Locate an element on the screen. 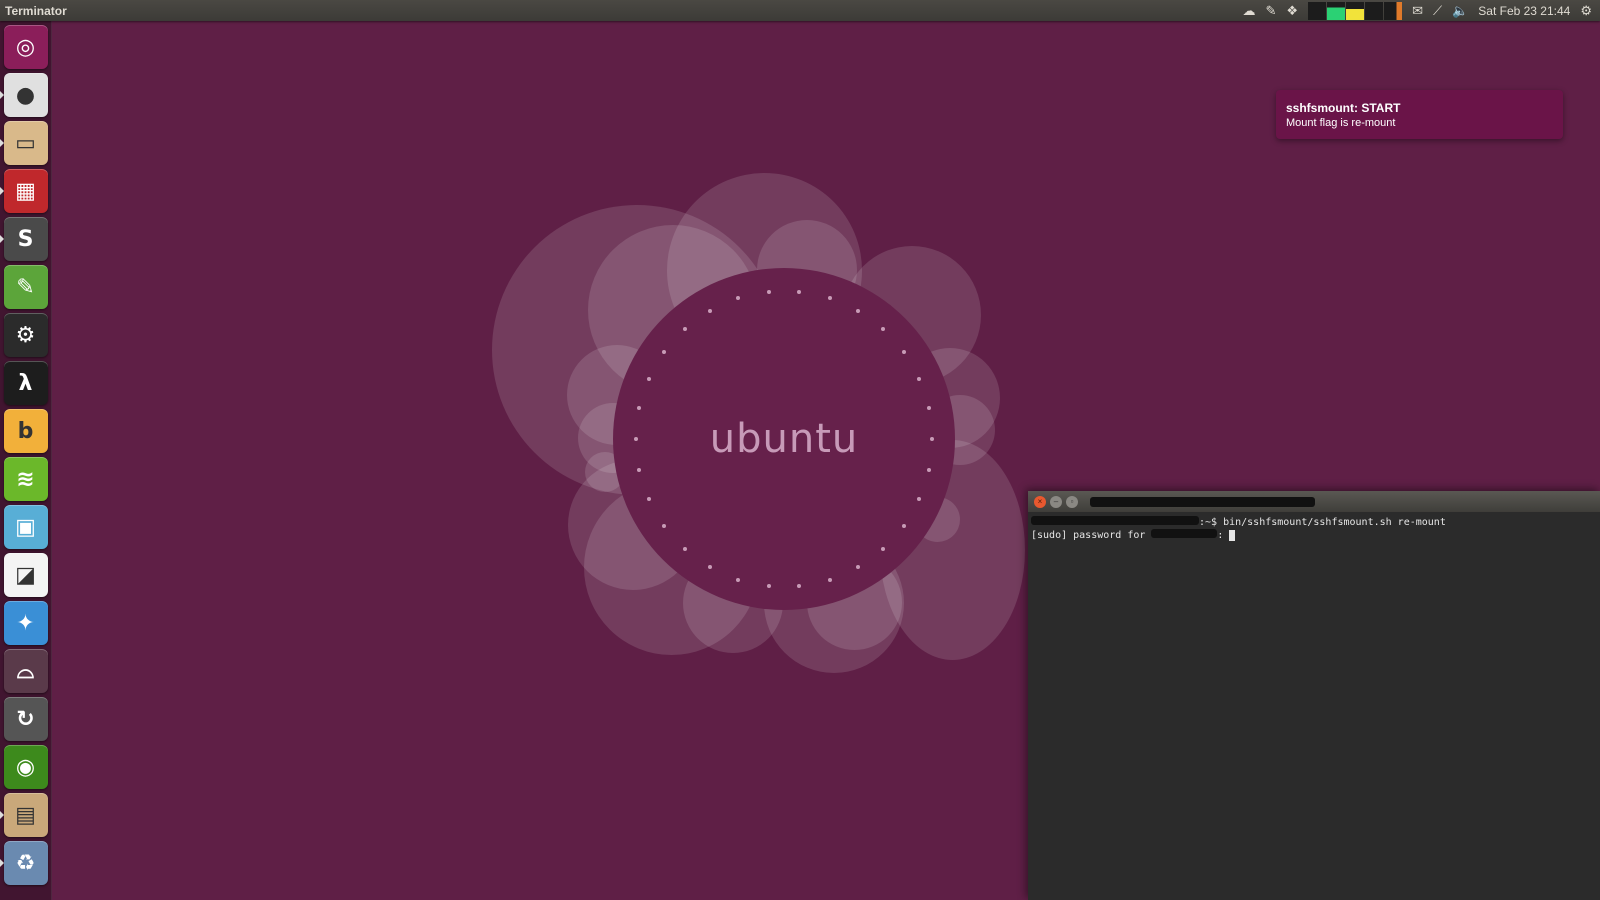 This screenshot has height=900, width=1600. steam-glyph: ⚙ is located at coordinates (25, 335).